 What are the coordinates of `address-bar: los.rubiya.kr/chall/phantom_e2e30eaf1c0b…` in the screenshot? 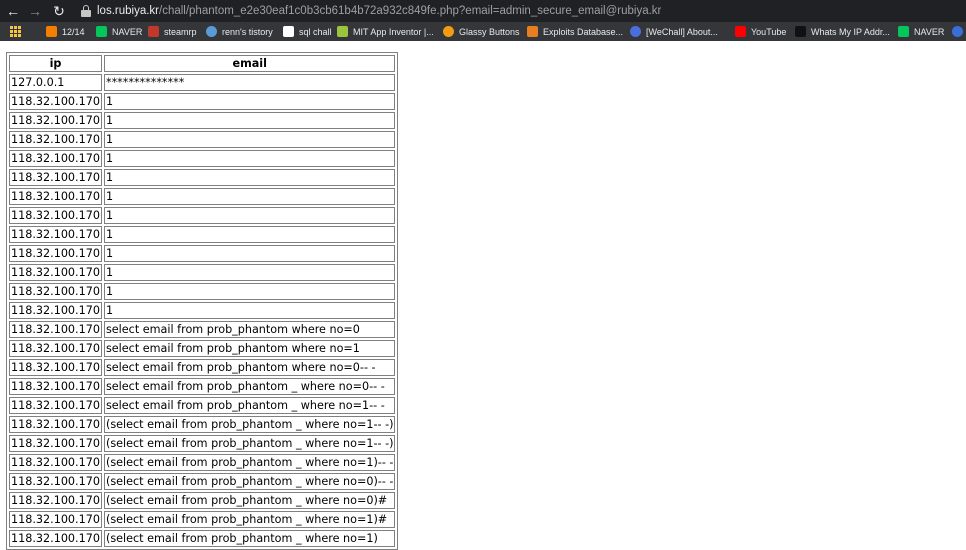 It's located at (379, 11).